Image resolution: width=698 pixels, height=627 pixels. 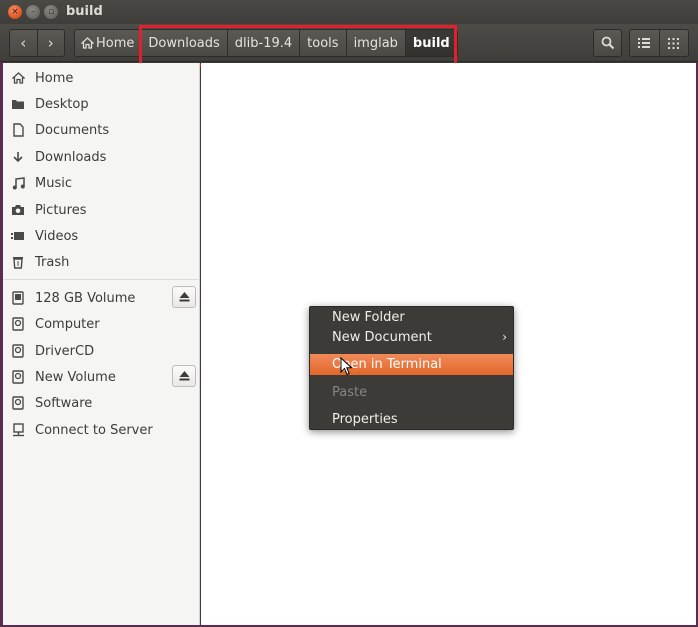 I want to click on search-icon, so click(x=607, y=43).